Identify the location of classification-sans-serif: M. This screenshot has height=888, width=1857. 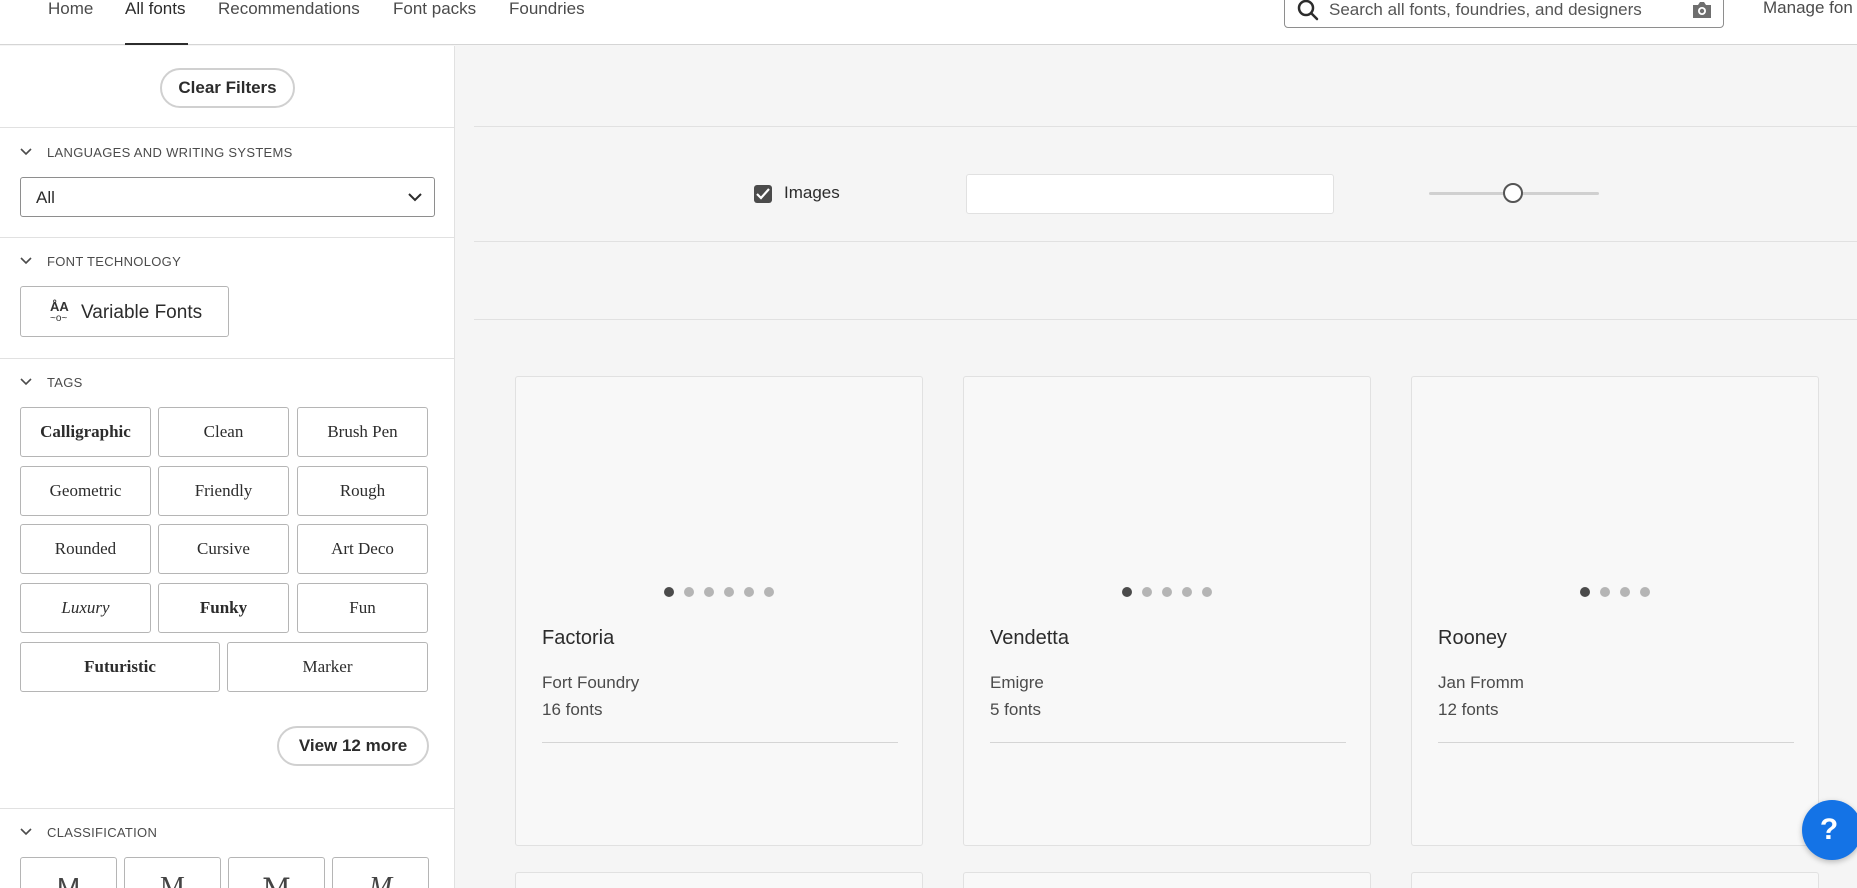
(68, 872).